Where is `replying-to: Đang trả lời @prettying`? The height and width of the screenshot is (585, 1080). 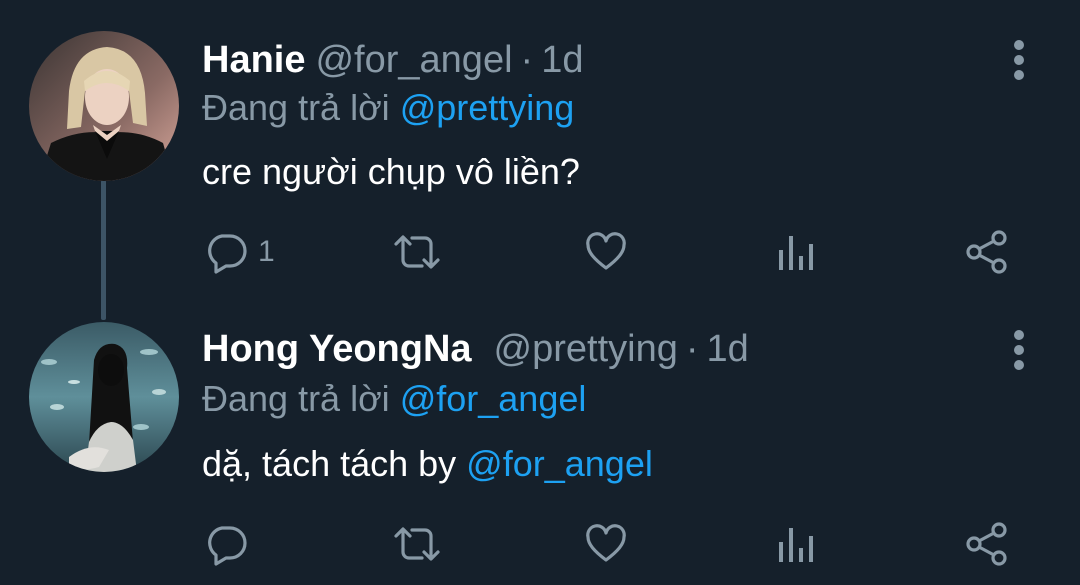
replying-to: Đang trả lời @prettying is located at coordinates (388, 108).